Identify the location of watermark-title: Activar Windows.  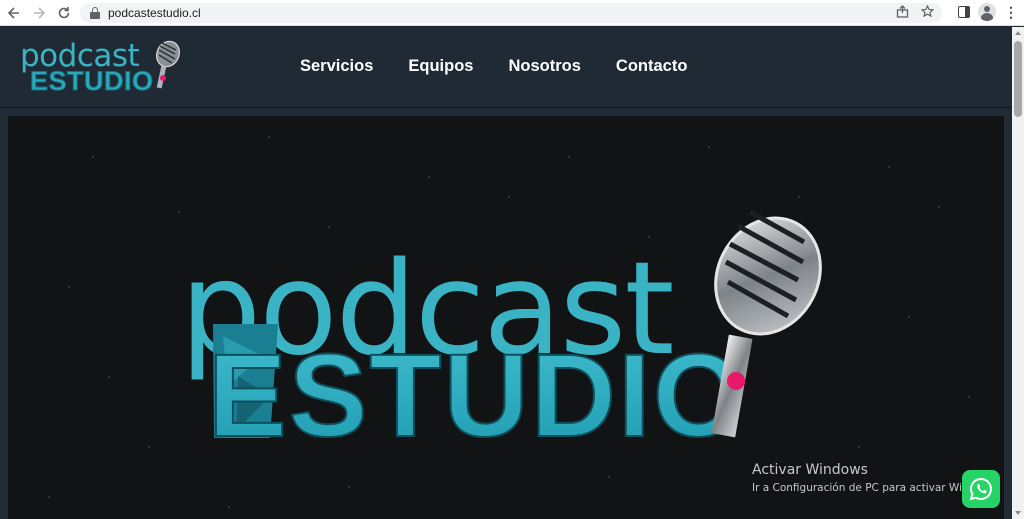
(810, 470).